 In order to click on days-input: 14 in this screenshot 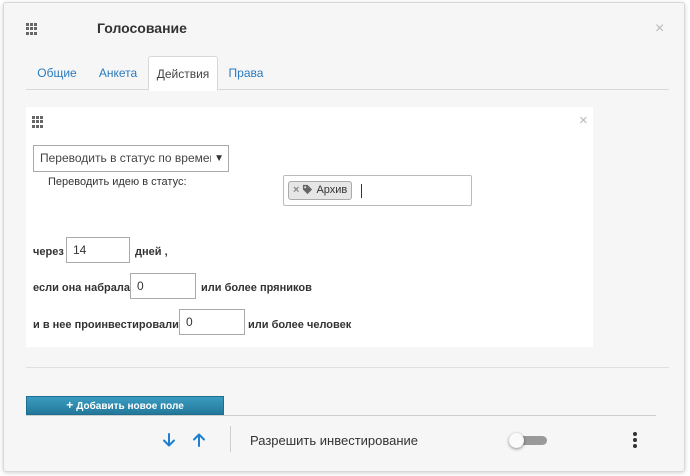, I will do `click(98, 250)`.